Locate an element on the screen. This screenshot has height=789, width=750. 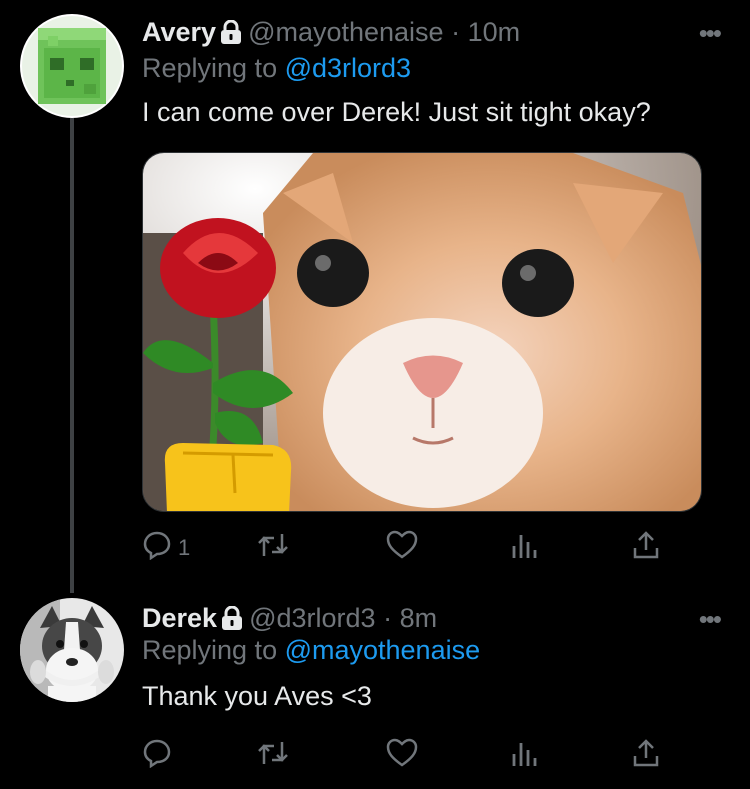
tweet-text: Thank you Aves <3 is located at coordinates (257, 696).